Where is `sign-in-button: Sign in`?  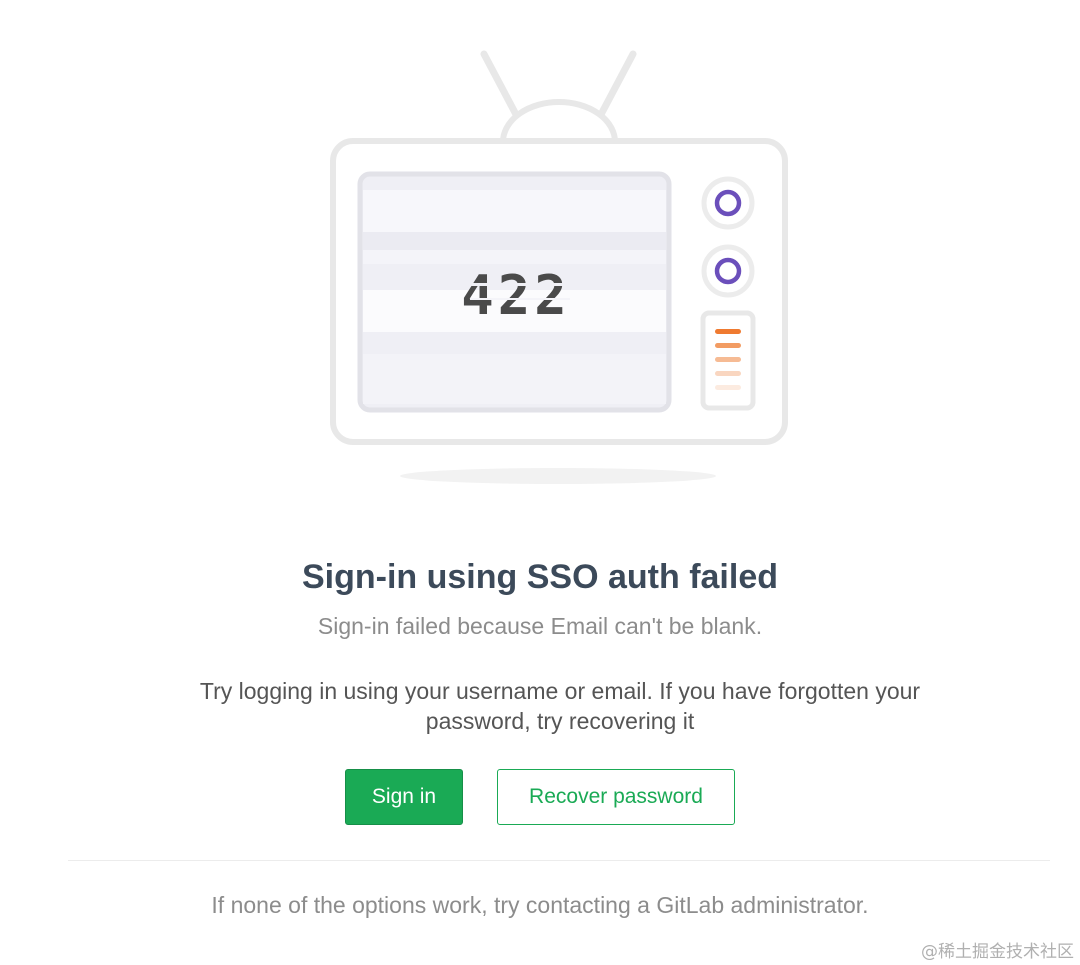
sign-in-button: Sign in is located at coordinates (404, 797).